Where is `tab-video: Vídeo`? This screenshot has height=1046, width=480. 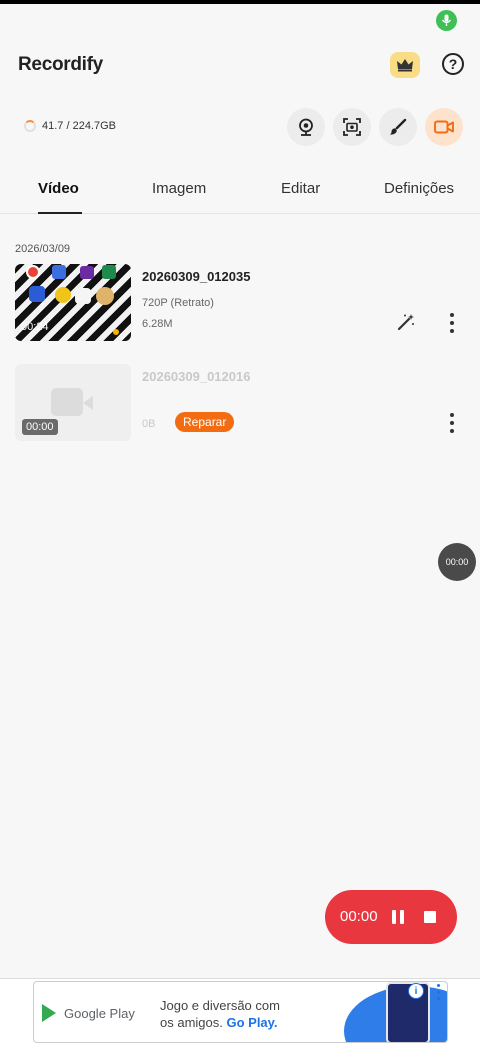
tab-video: Vídeo is located at coordinates (58, 188).